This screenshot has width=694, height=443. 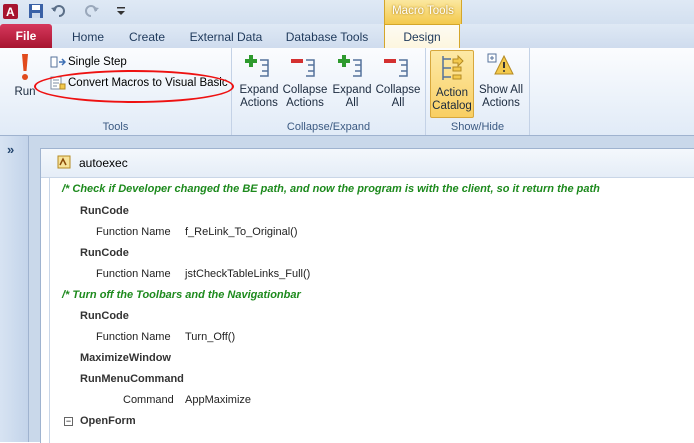 I want to click on collapse-toggle-icon: −, so click(x=68, y=421).